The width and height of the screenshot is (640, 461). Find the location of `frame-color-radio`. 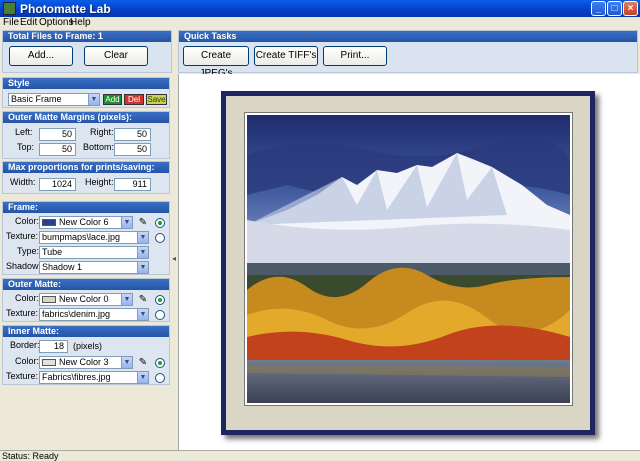

frame-color-radio is located at coordinates (160, 223).